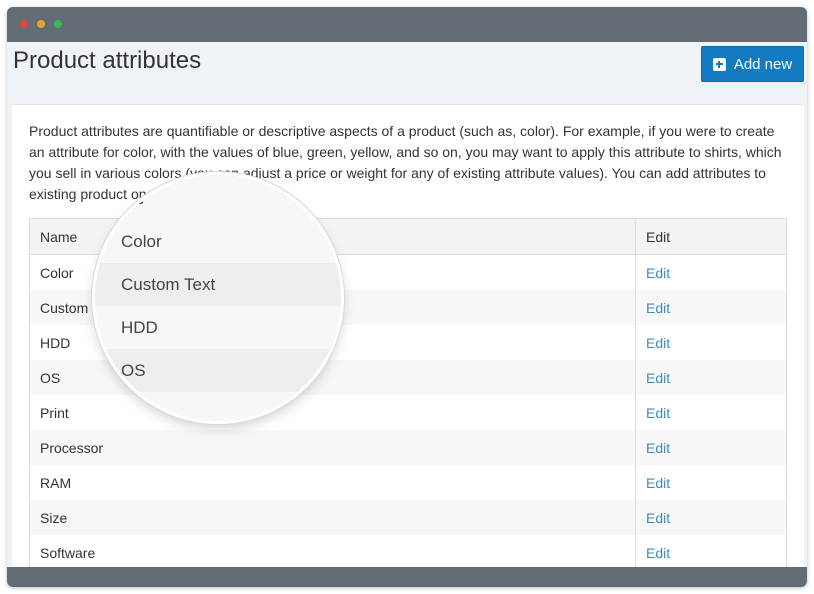 This screenshot has height=594, width=814. I want to click on magnified-item: Color, so click(218, 241).